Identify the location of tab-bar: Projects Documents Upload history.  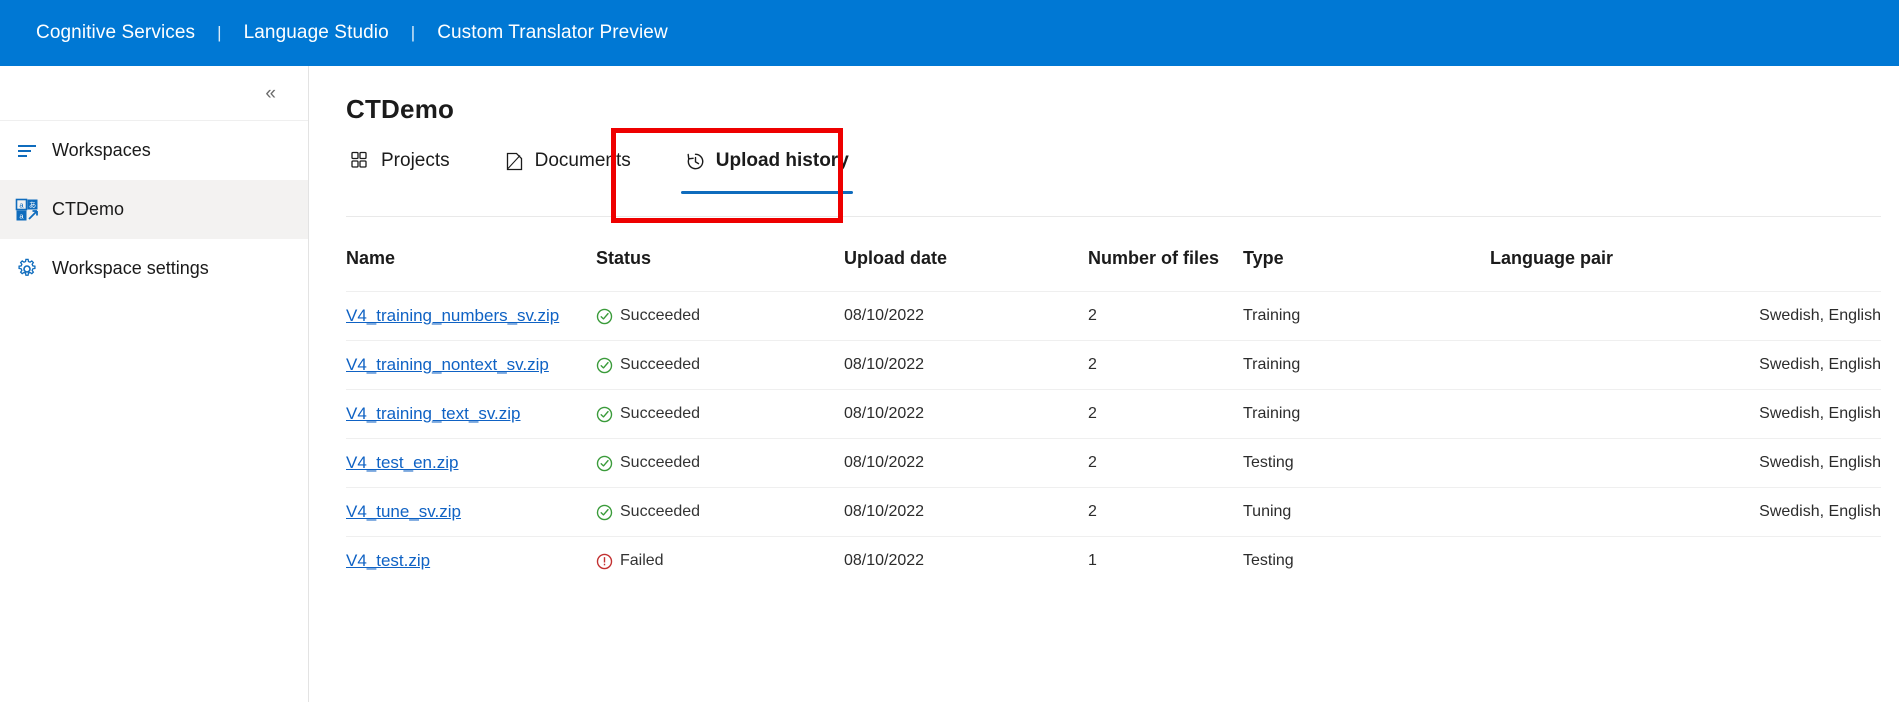
(620, 171).